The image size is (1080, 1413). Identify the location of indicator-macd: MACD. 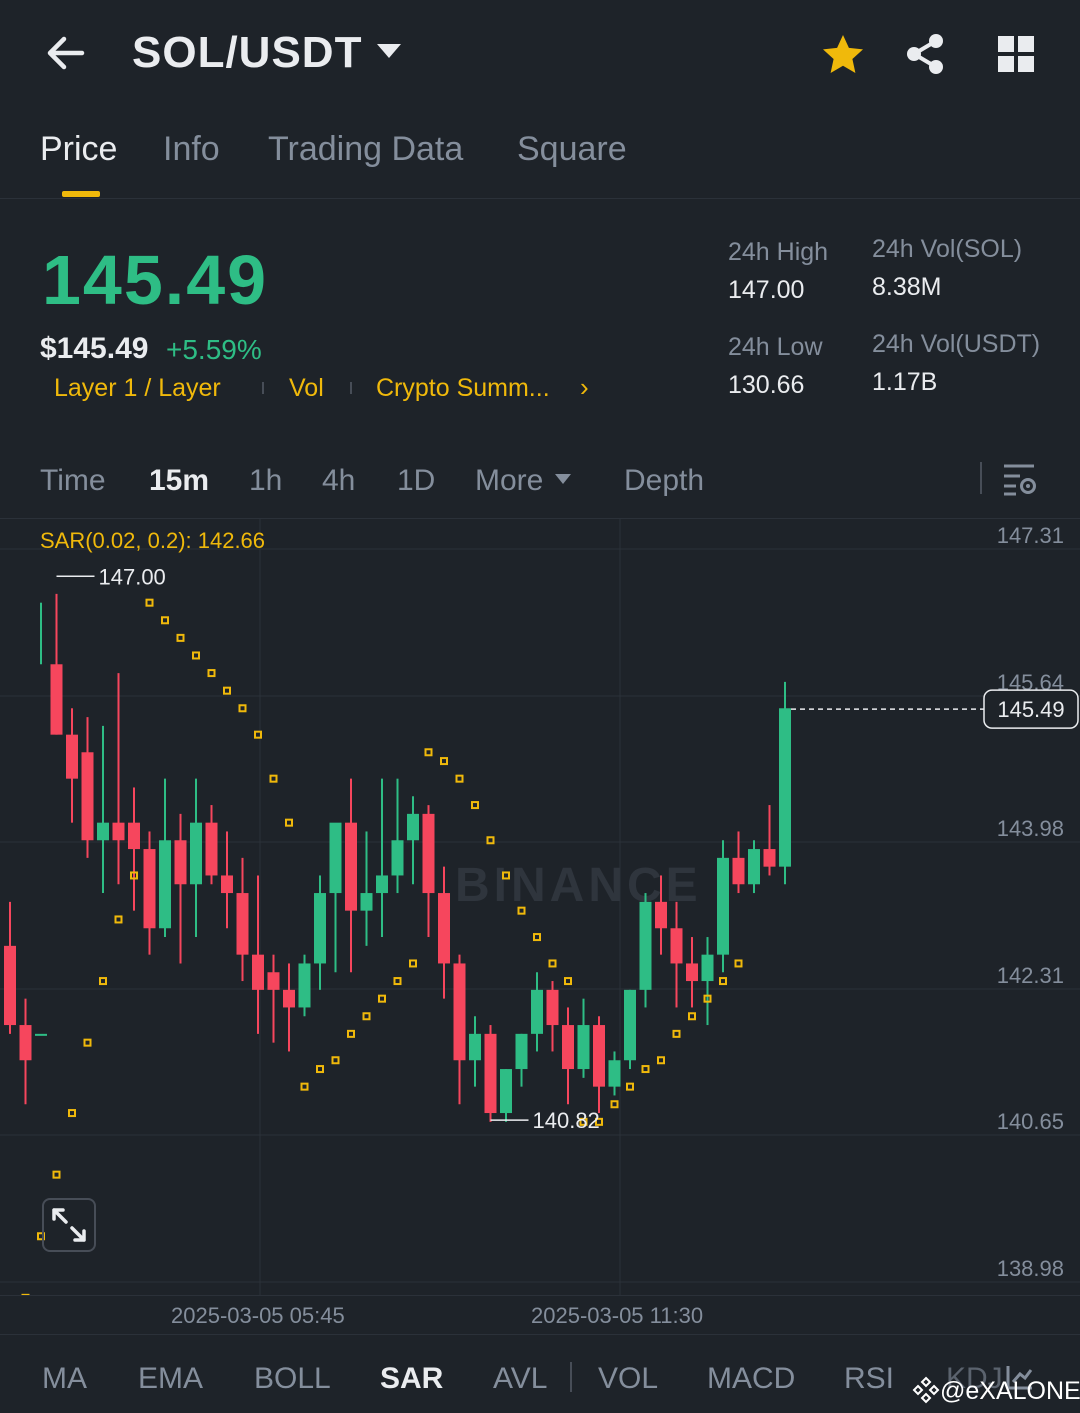
(751, 1379).